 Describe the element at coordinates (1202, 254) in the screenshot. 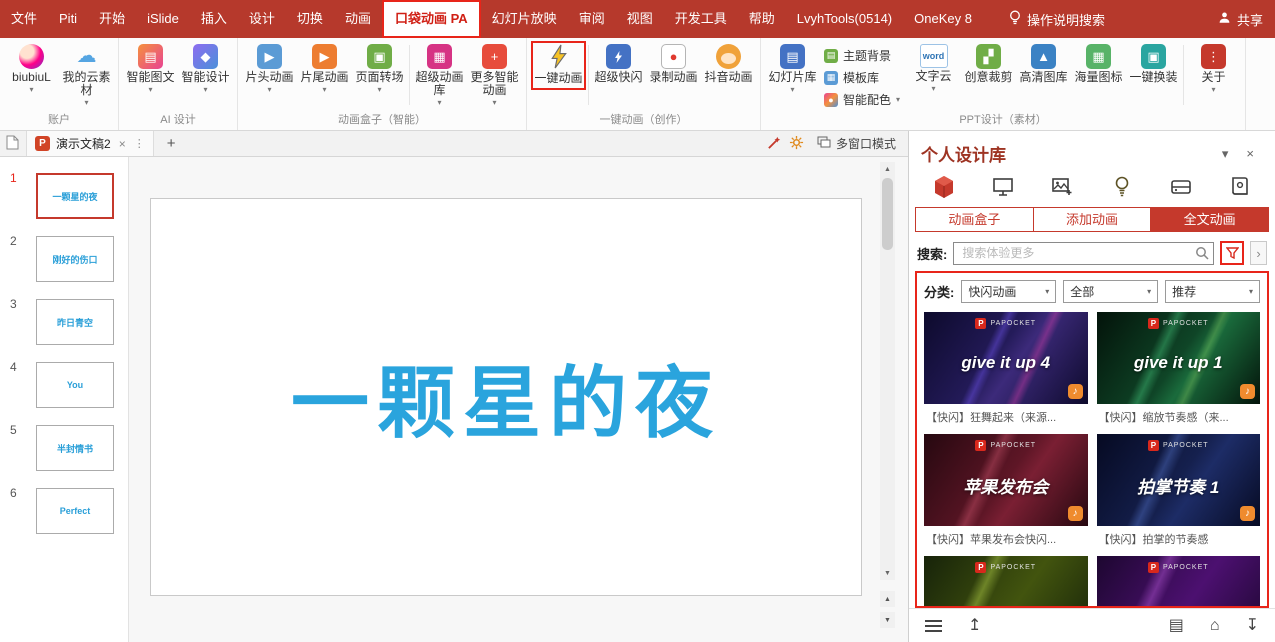

I see `search-icon` at that location.